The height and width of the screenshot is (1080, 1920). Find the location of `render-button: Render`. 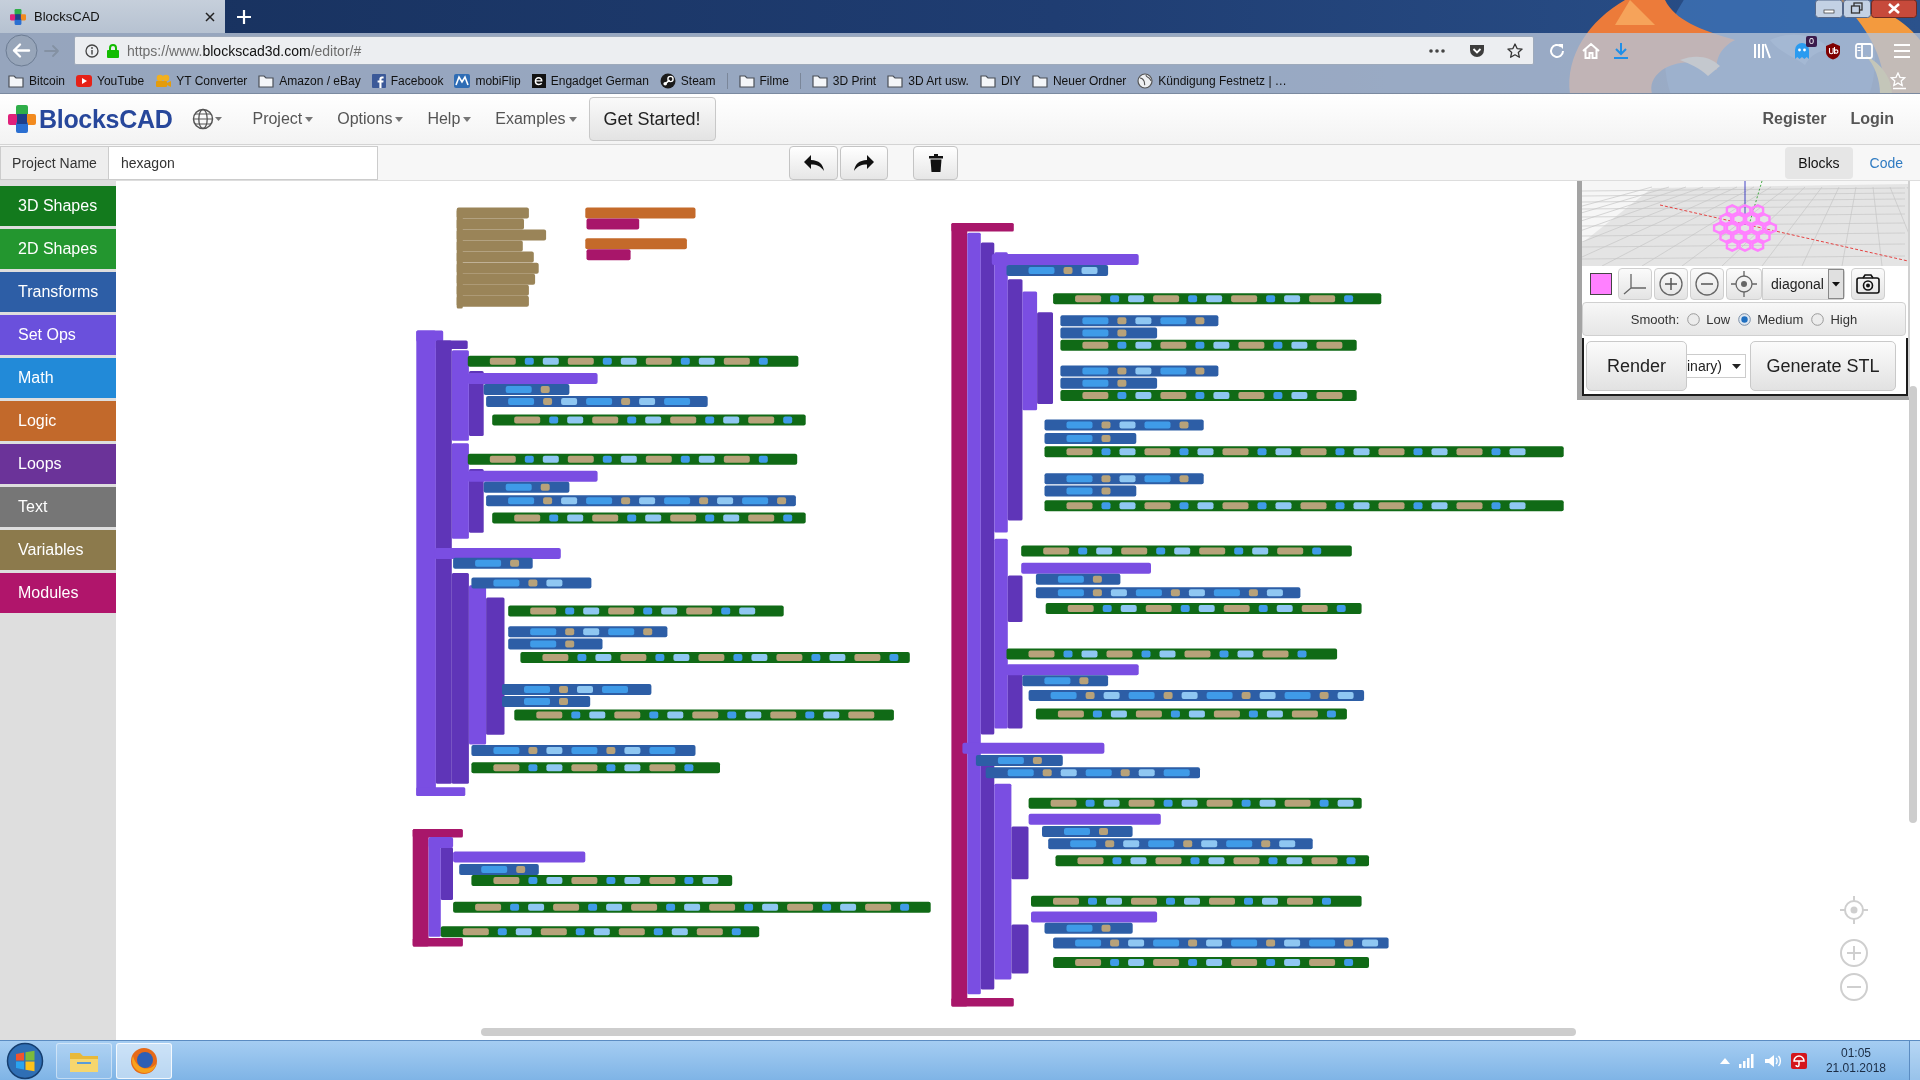

render-button: Render is located at coordinates (1636, 366).